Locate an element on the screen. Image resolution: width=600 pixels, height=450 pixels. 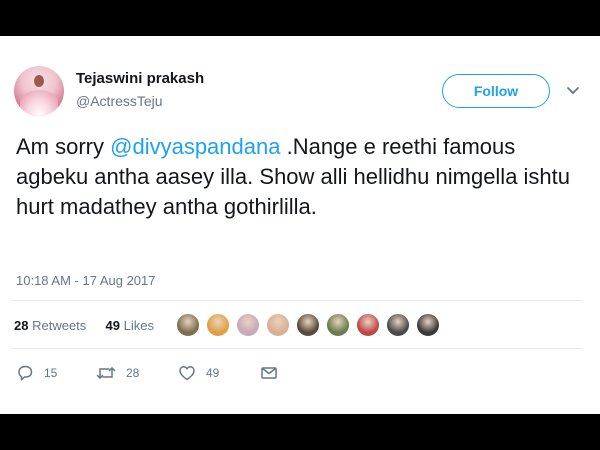
retweet-button: 28 is located at coordinates (117, 373).